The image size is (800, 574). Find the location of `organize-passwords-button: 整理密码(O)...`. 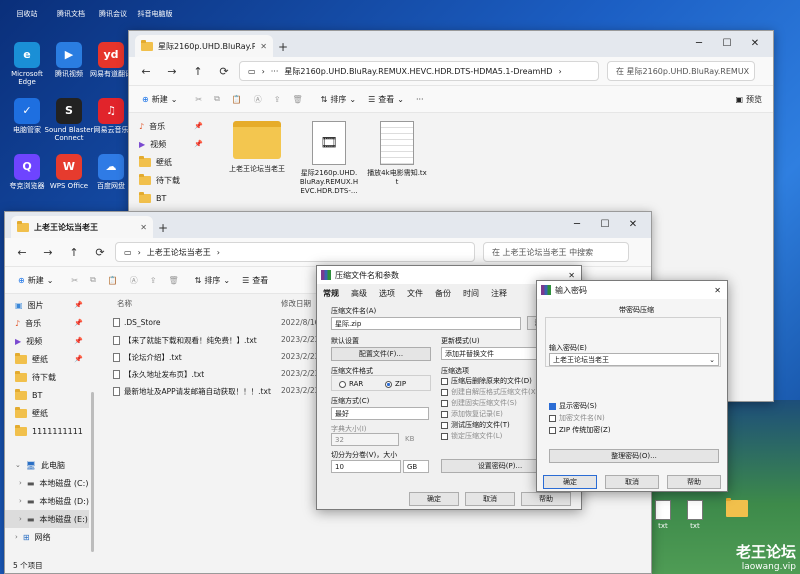

organize-passwords-button: 整理密码(O)... is located at coordinates (634, 456).